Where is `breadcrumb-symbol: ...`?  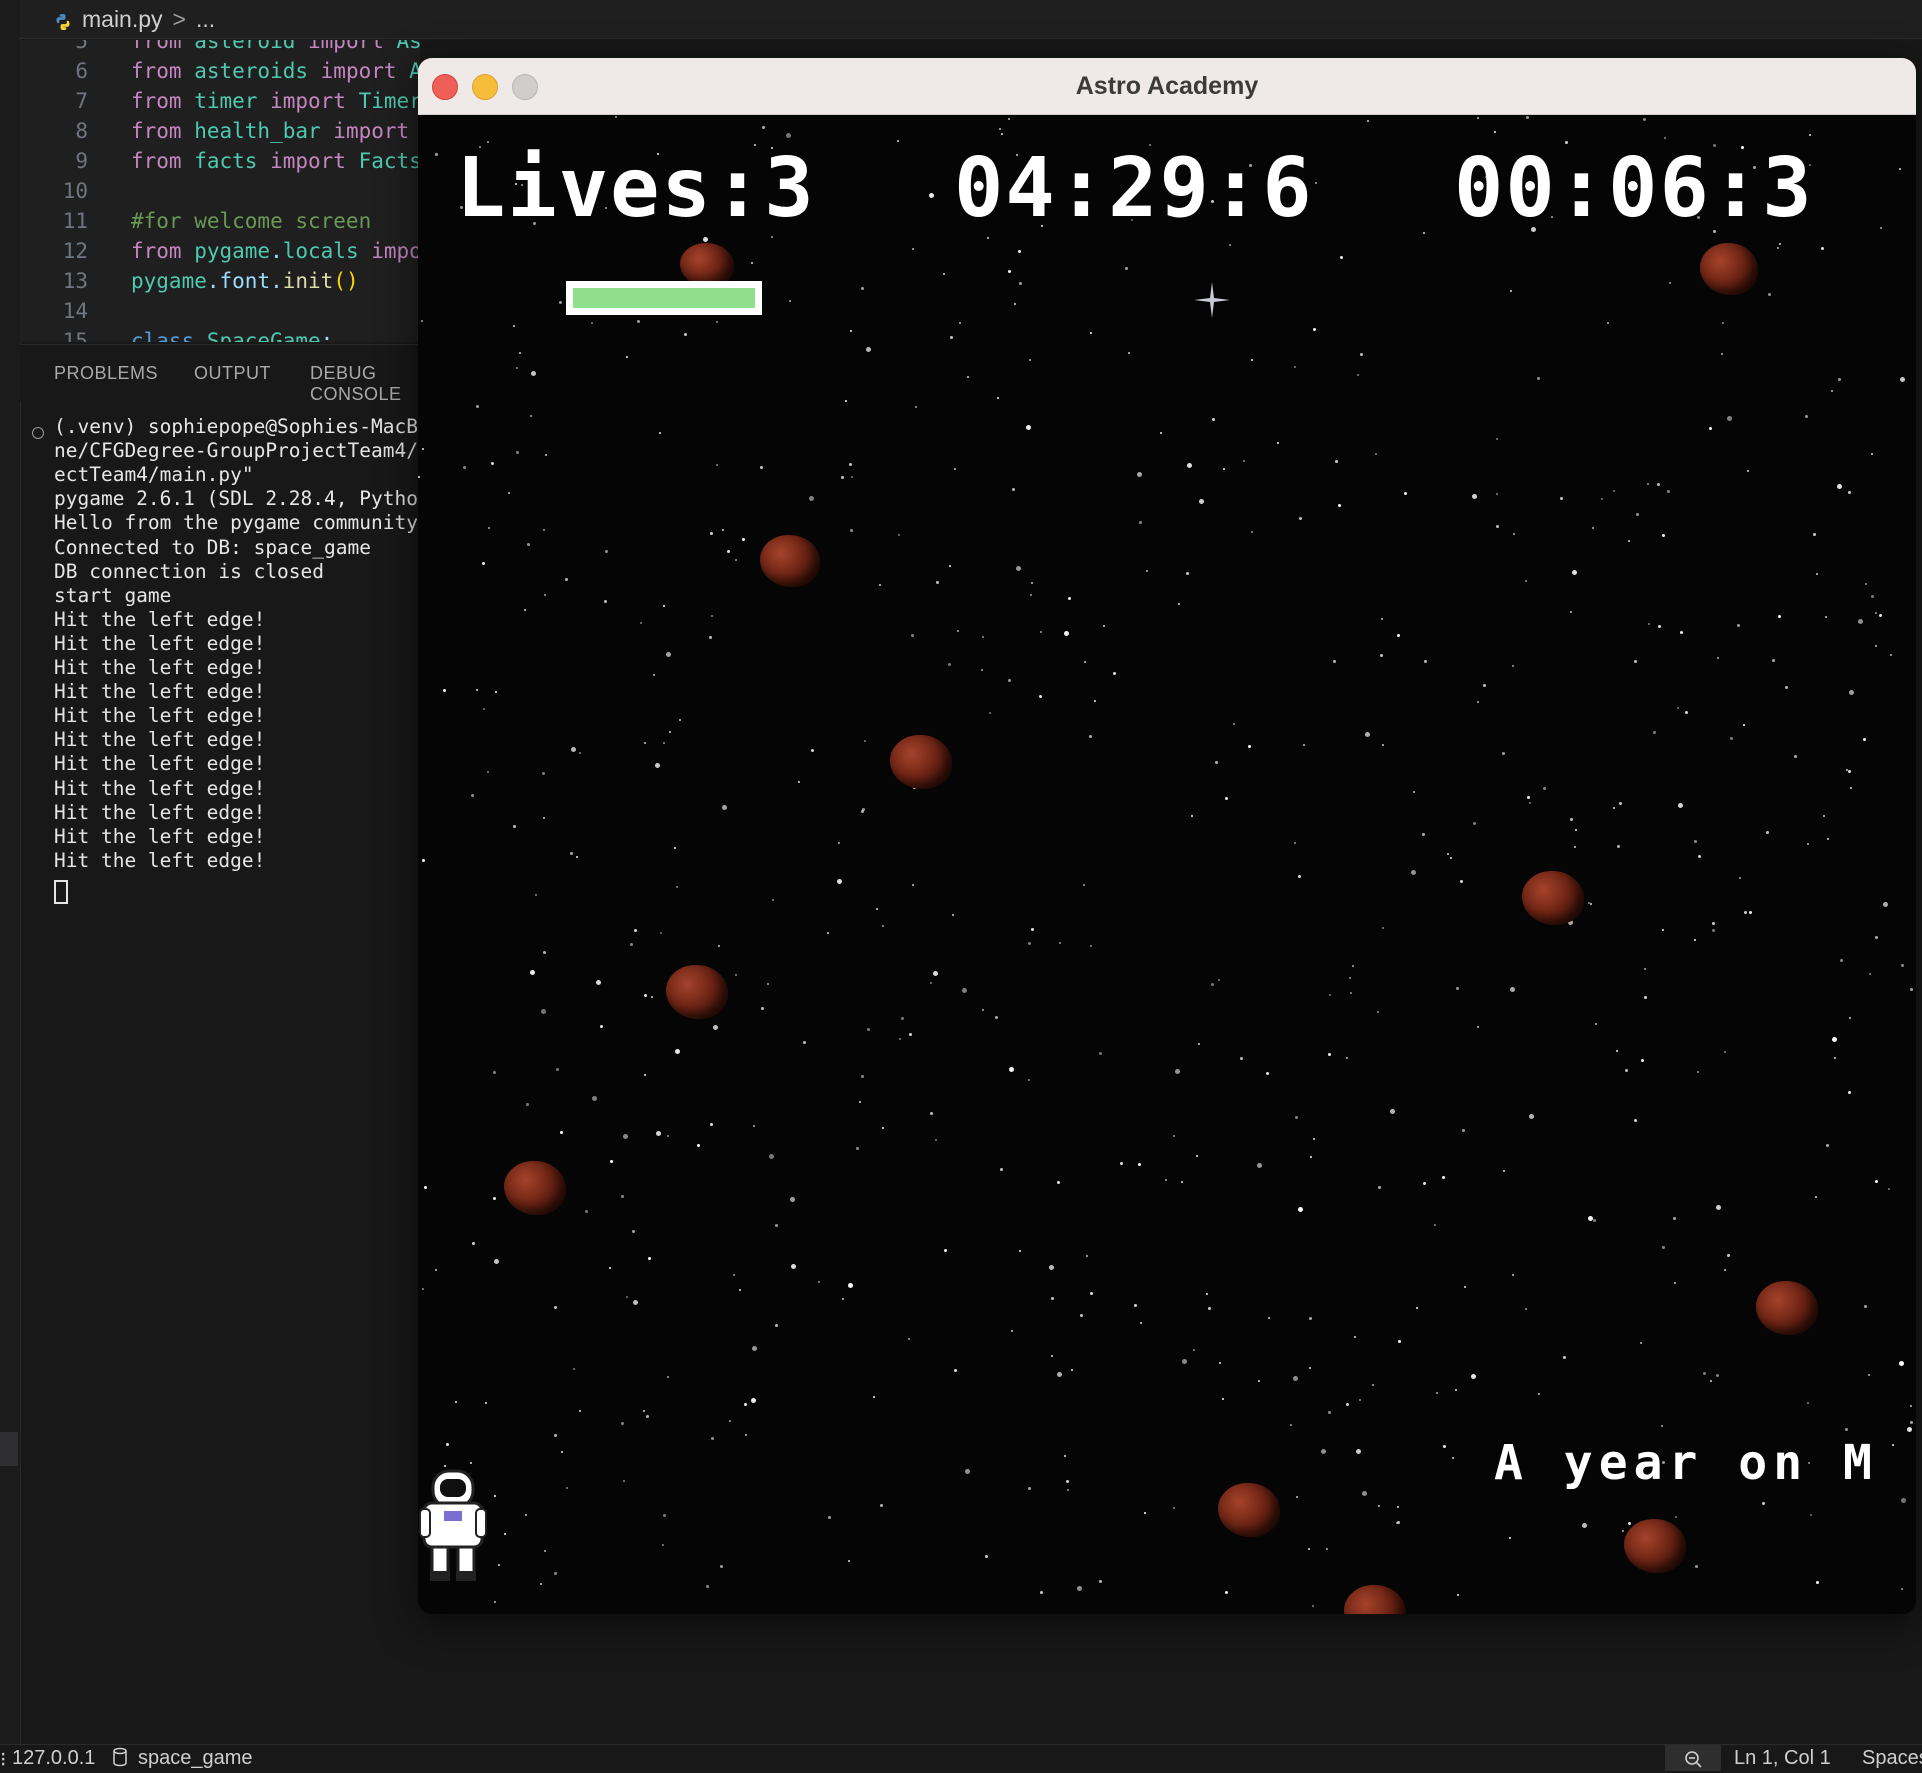
breadcrumb-symbol: ... is located at coordinates (205, 19).